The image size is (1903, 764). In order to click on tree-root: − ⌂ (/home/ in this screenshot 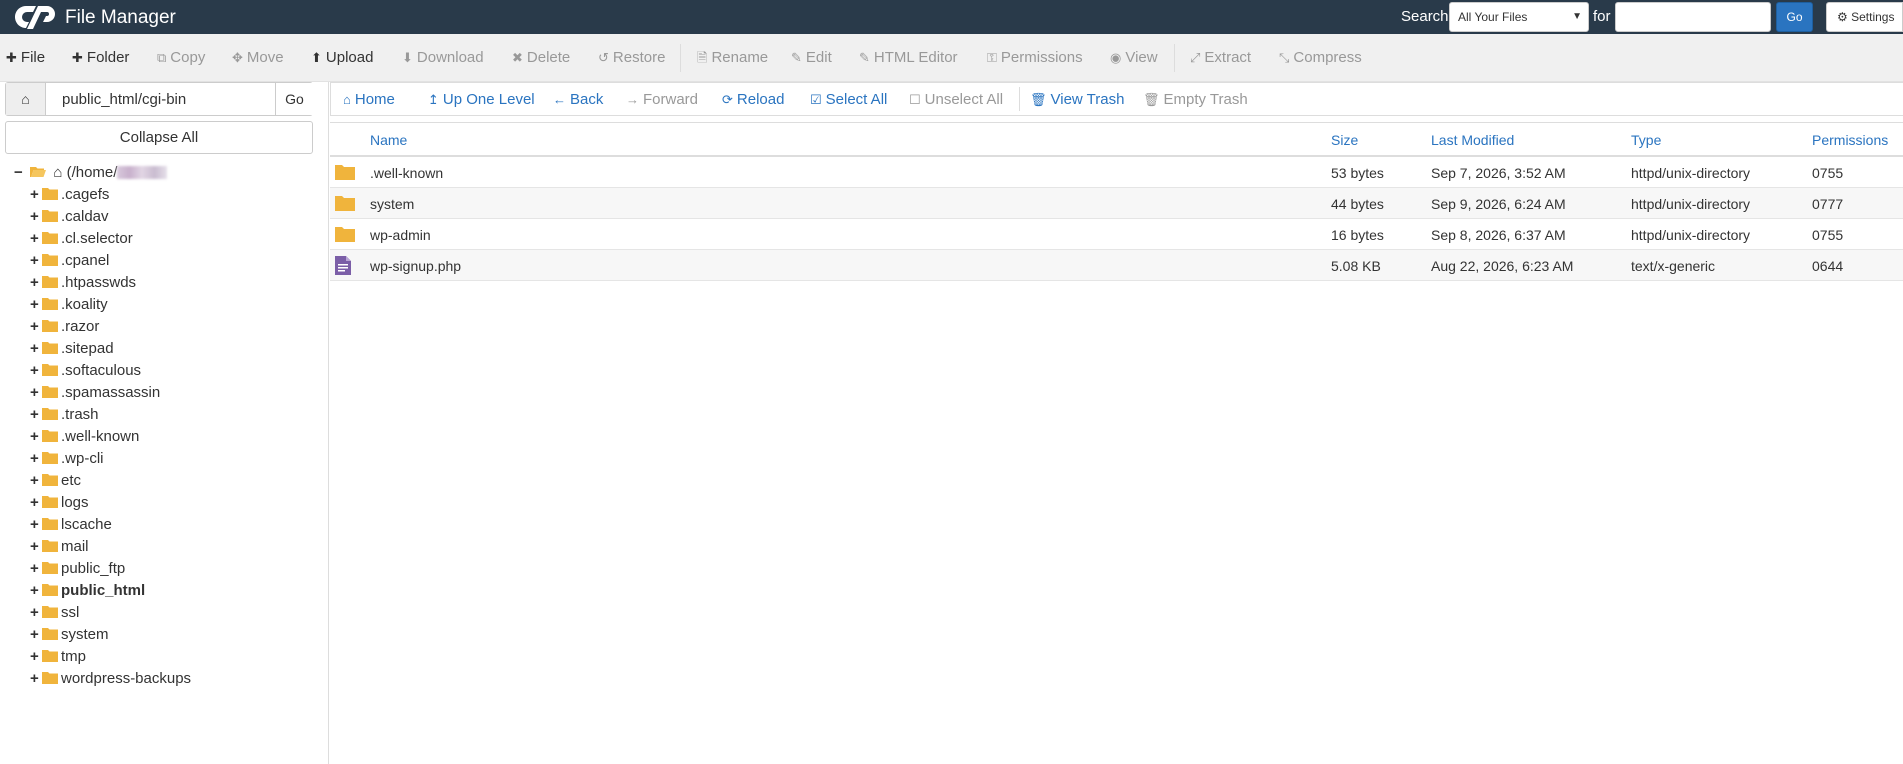, I will do `click(91, 175)`.